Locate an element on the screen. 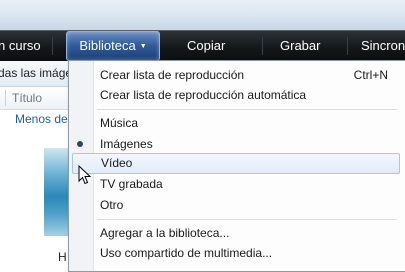 The height and width of the screenshot is (272, 405). filter-toolbar: das las imágen is located at coordinates (39, 74).